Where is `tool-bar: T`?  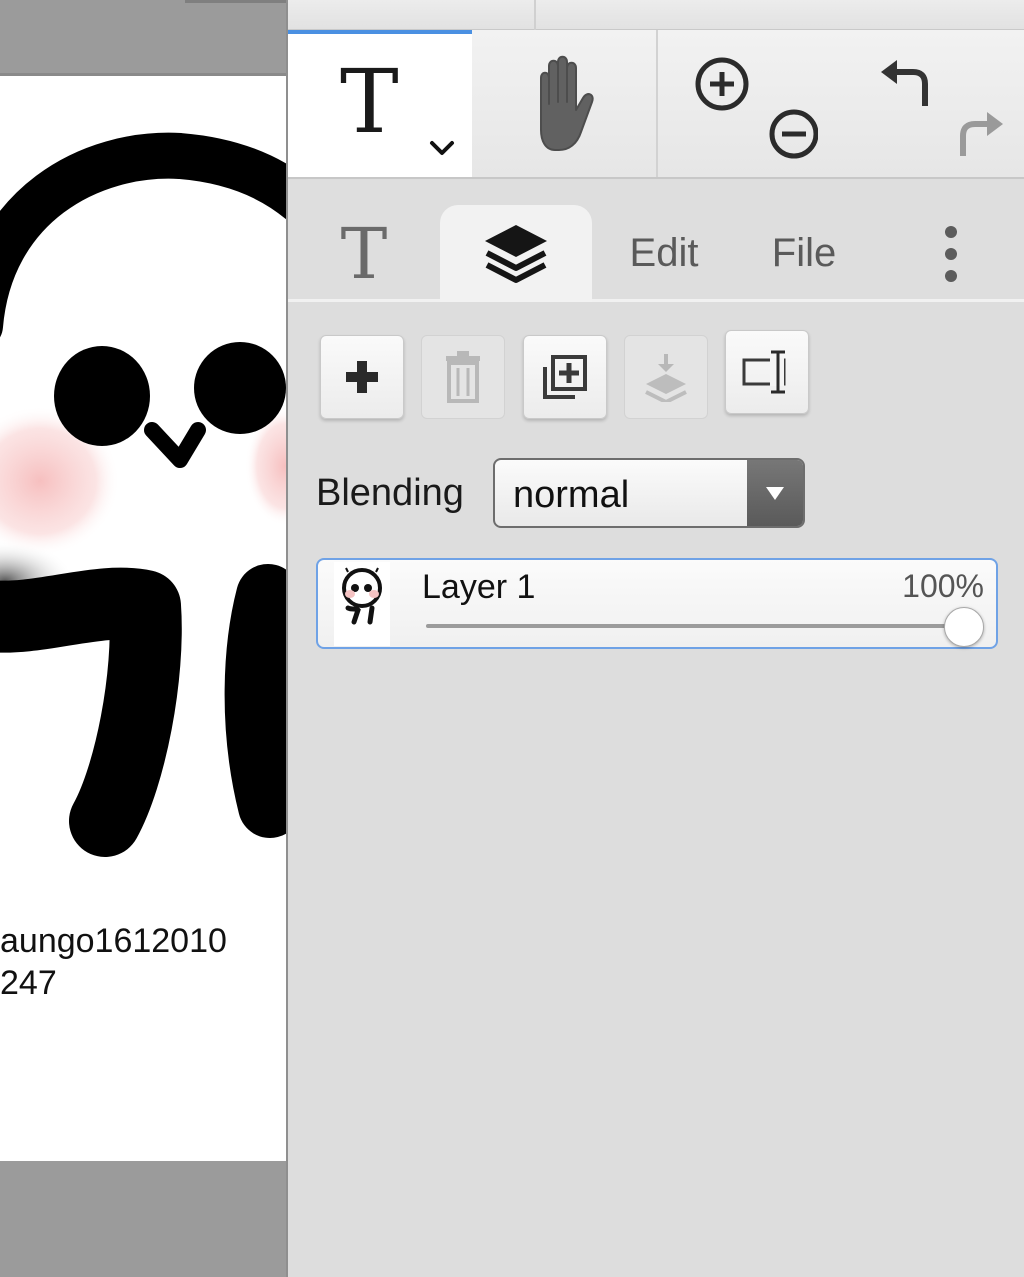 tool-bar: T is located at coordinates (656, 104).